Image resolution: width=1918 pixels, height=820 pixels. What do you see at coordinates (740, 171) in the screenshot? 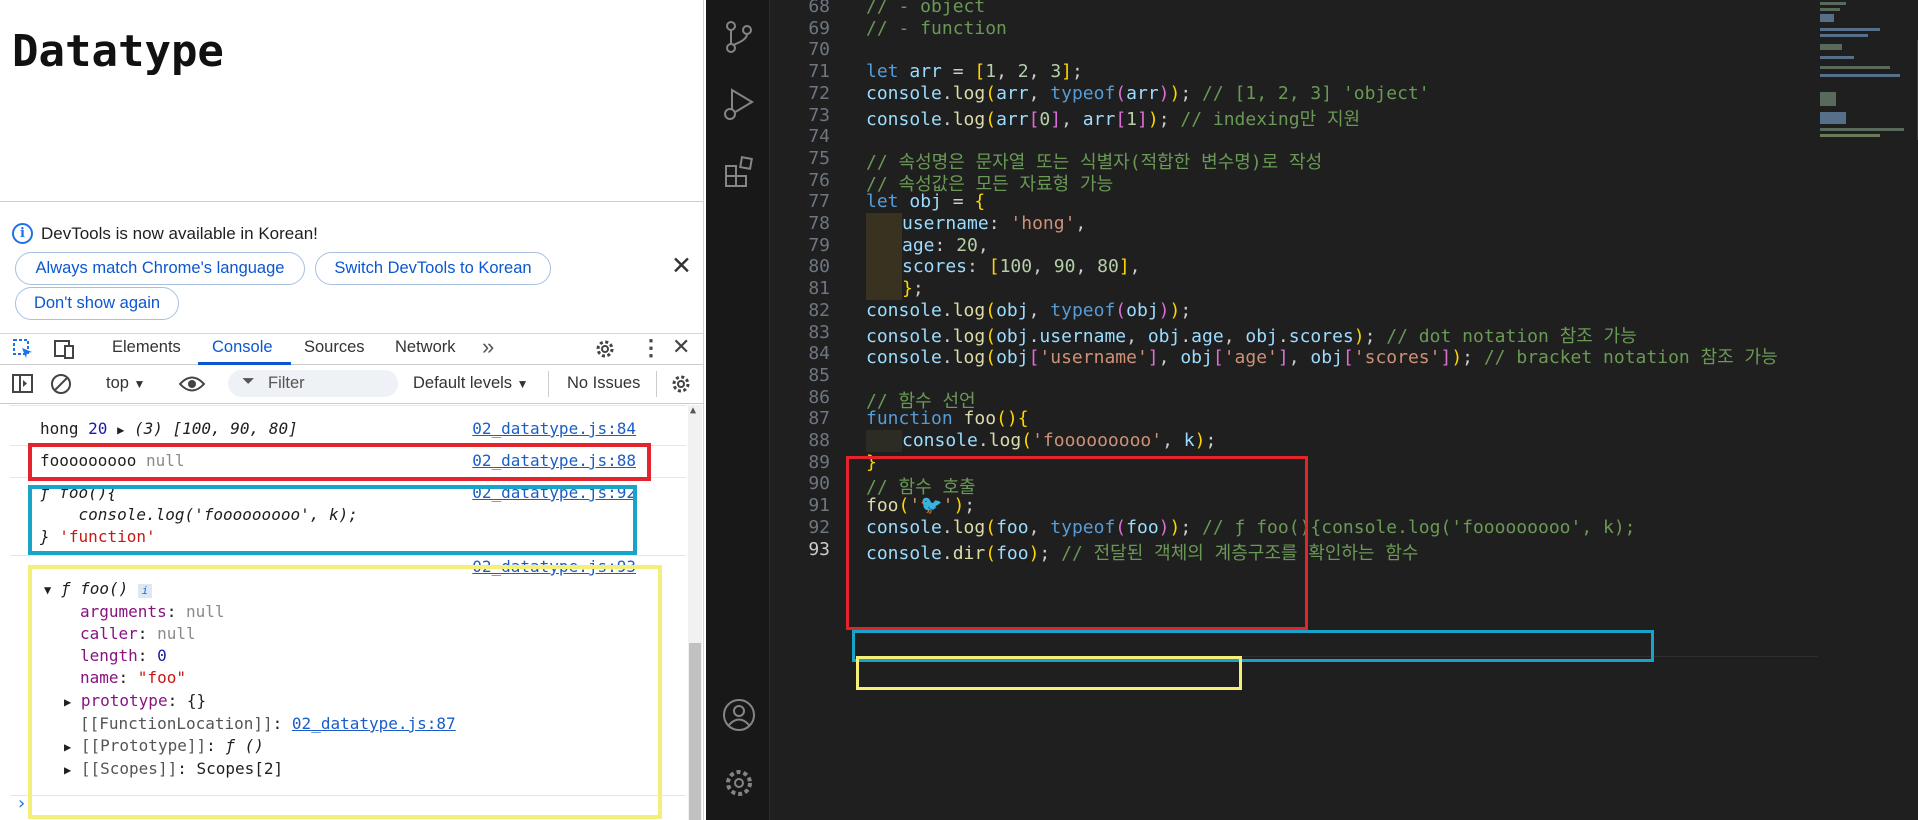
I see `extensions-icon` at bounding box center [740, 171].